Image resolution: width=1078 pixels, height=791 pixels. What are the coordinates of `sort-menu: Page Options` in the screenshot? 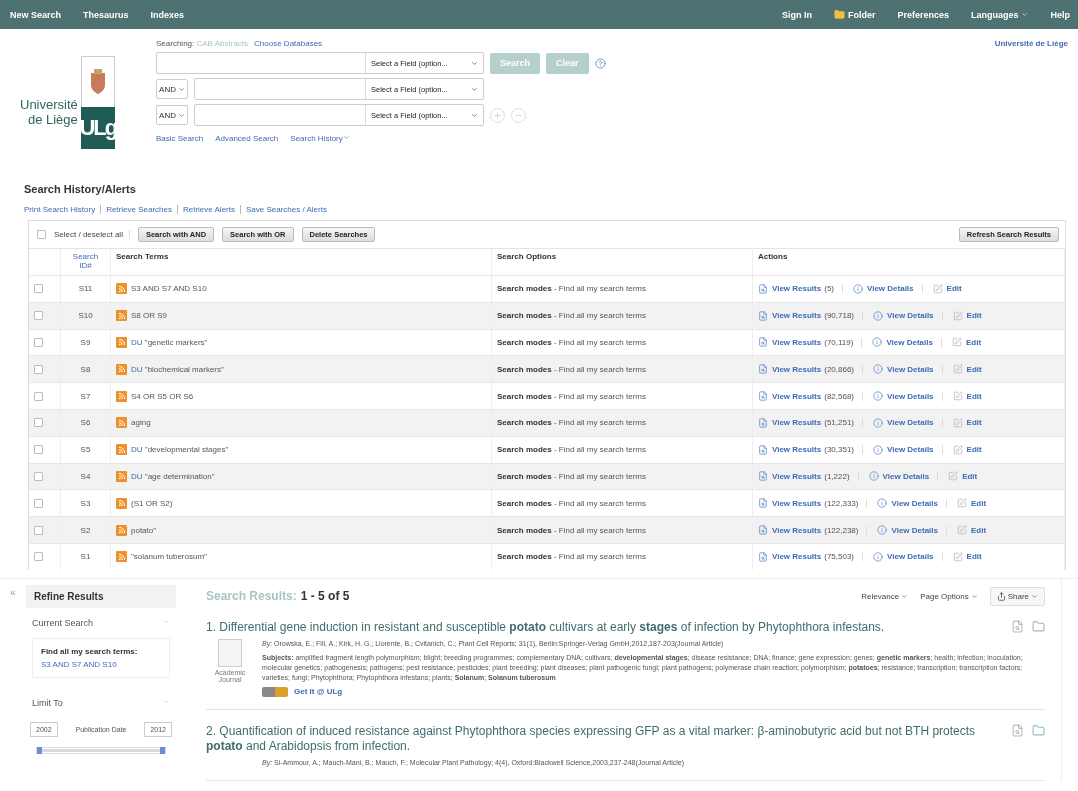 It's located at (949, 596).